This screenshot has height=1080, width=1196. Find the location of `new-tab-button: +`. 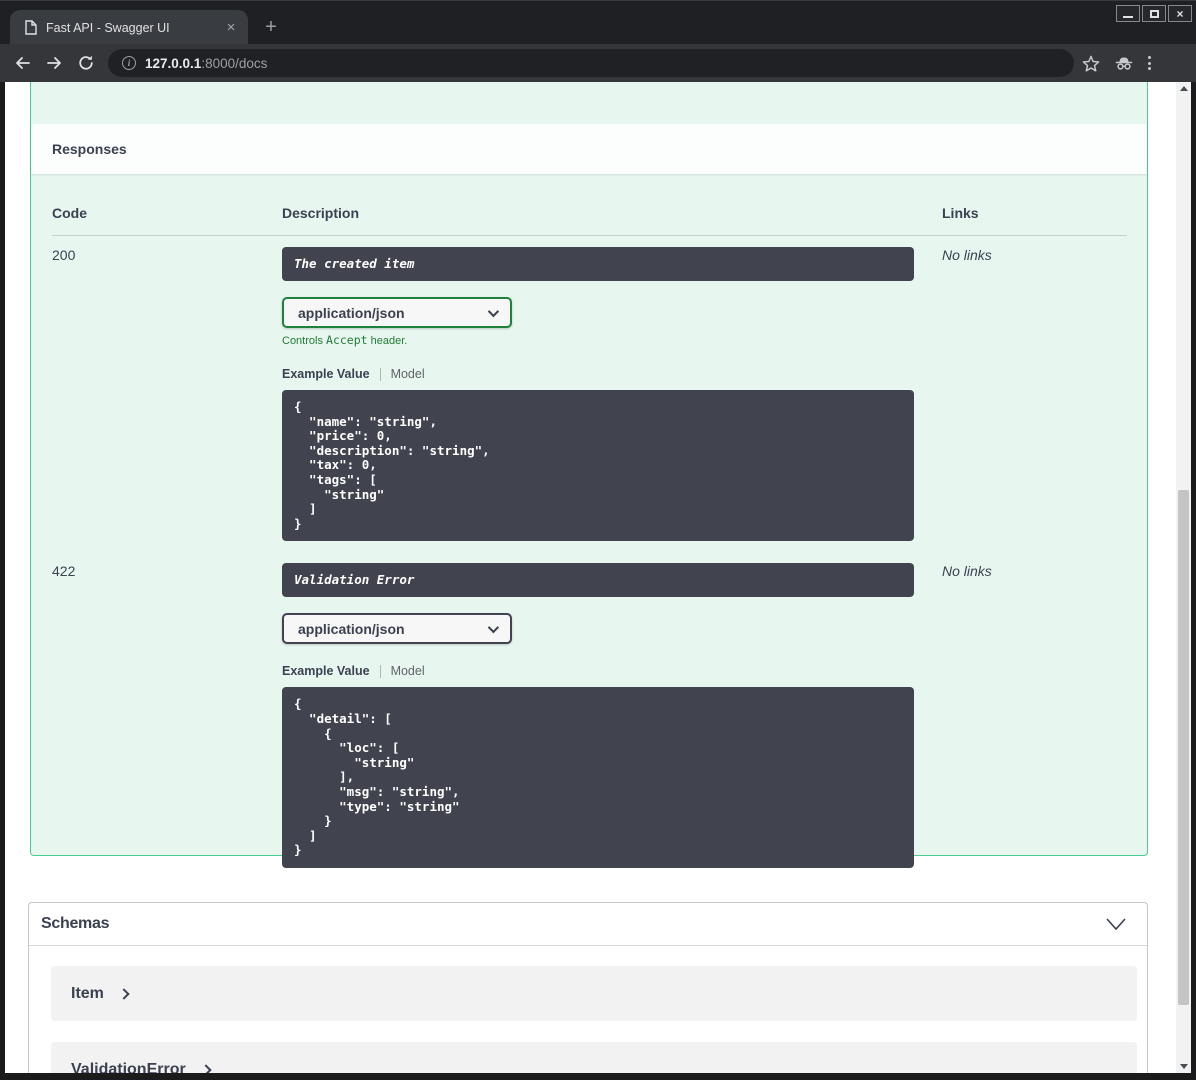

new-tab-button: + is located at coordinates (271, 28).